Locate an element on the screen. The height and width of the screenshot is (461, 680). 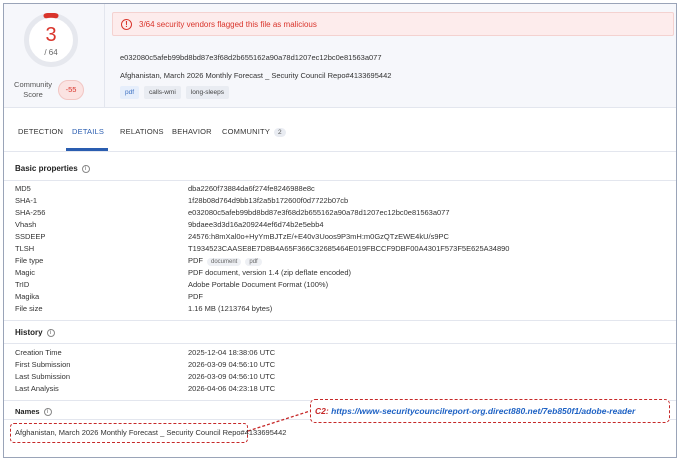
history-value: 2025-12-04 18:38:06 UTC is located at coordinates (232, 352).